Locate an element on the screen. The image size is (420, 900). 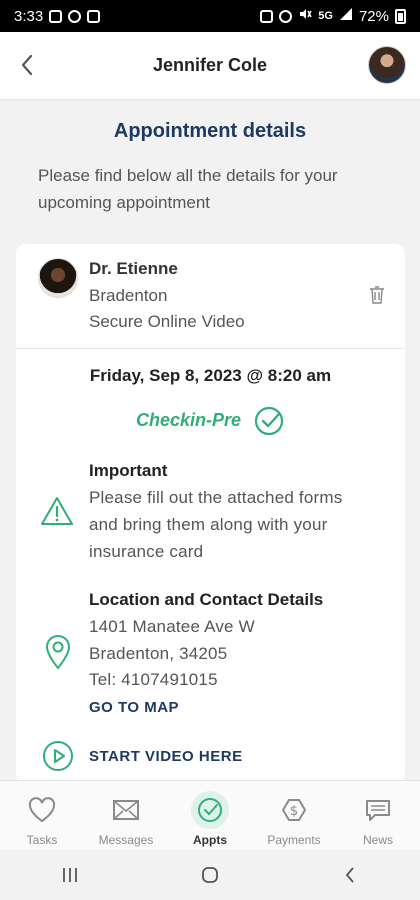
address-line-1: 1401 Manatee Ave W is located at coordinates (172, 626).